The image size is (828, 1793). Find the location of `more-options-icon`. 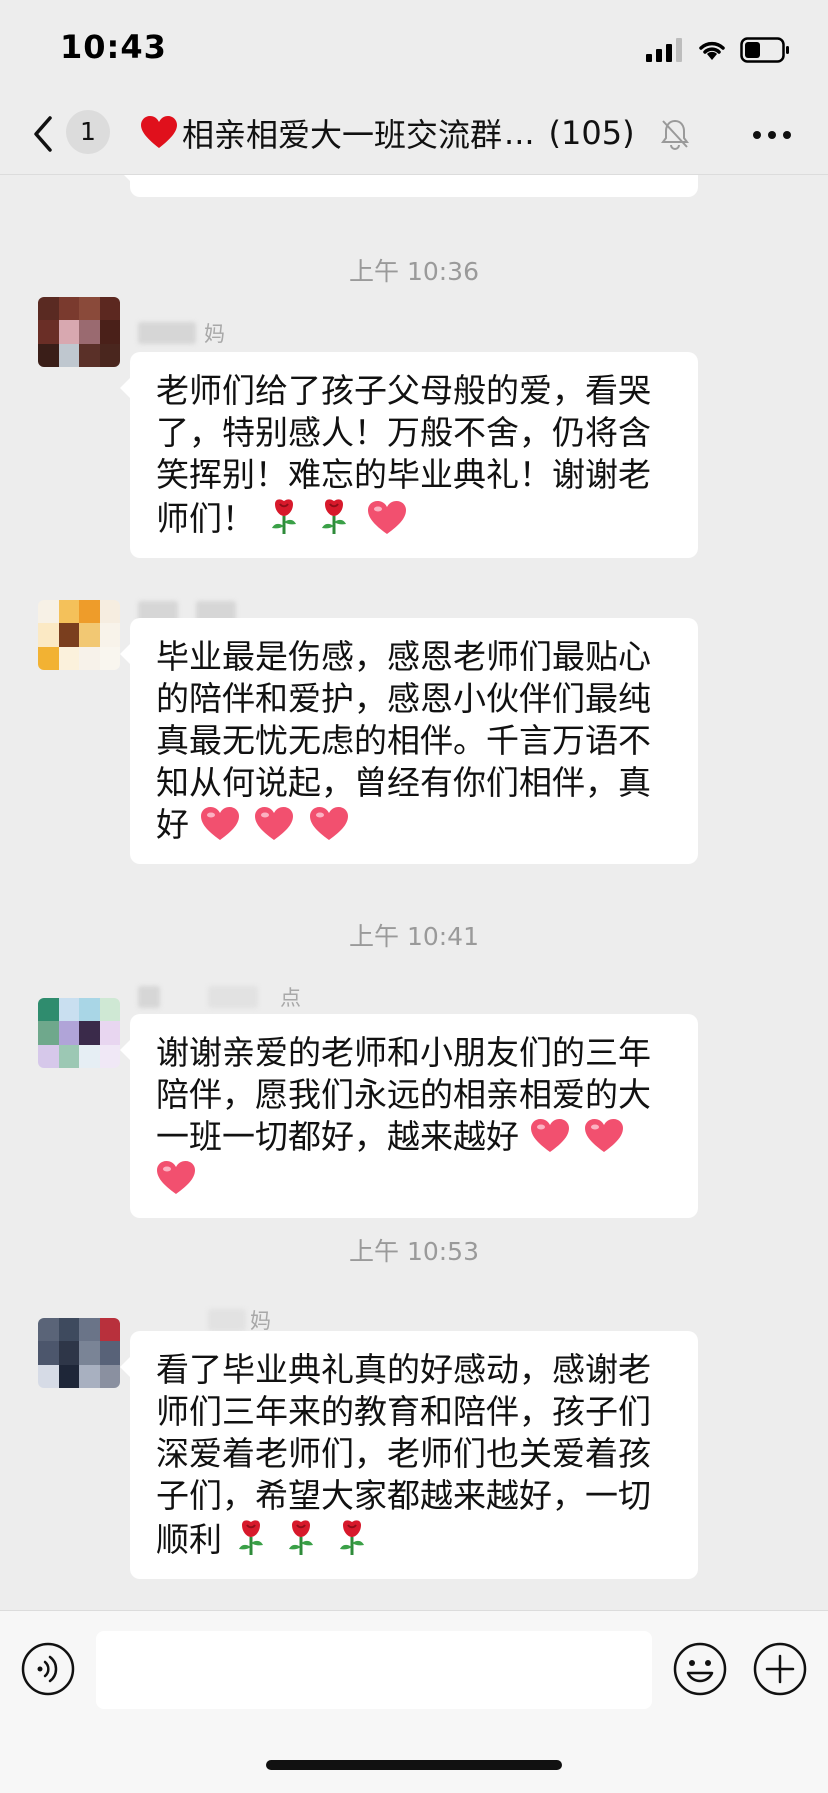

more-options-icon is located at coordinates (772, 135).